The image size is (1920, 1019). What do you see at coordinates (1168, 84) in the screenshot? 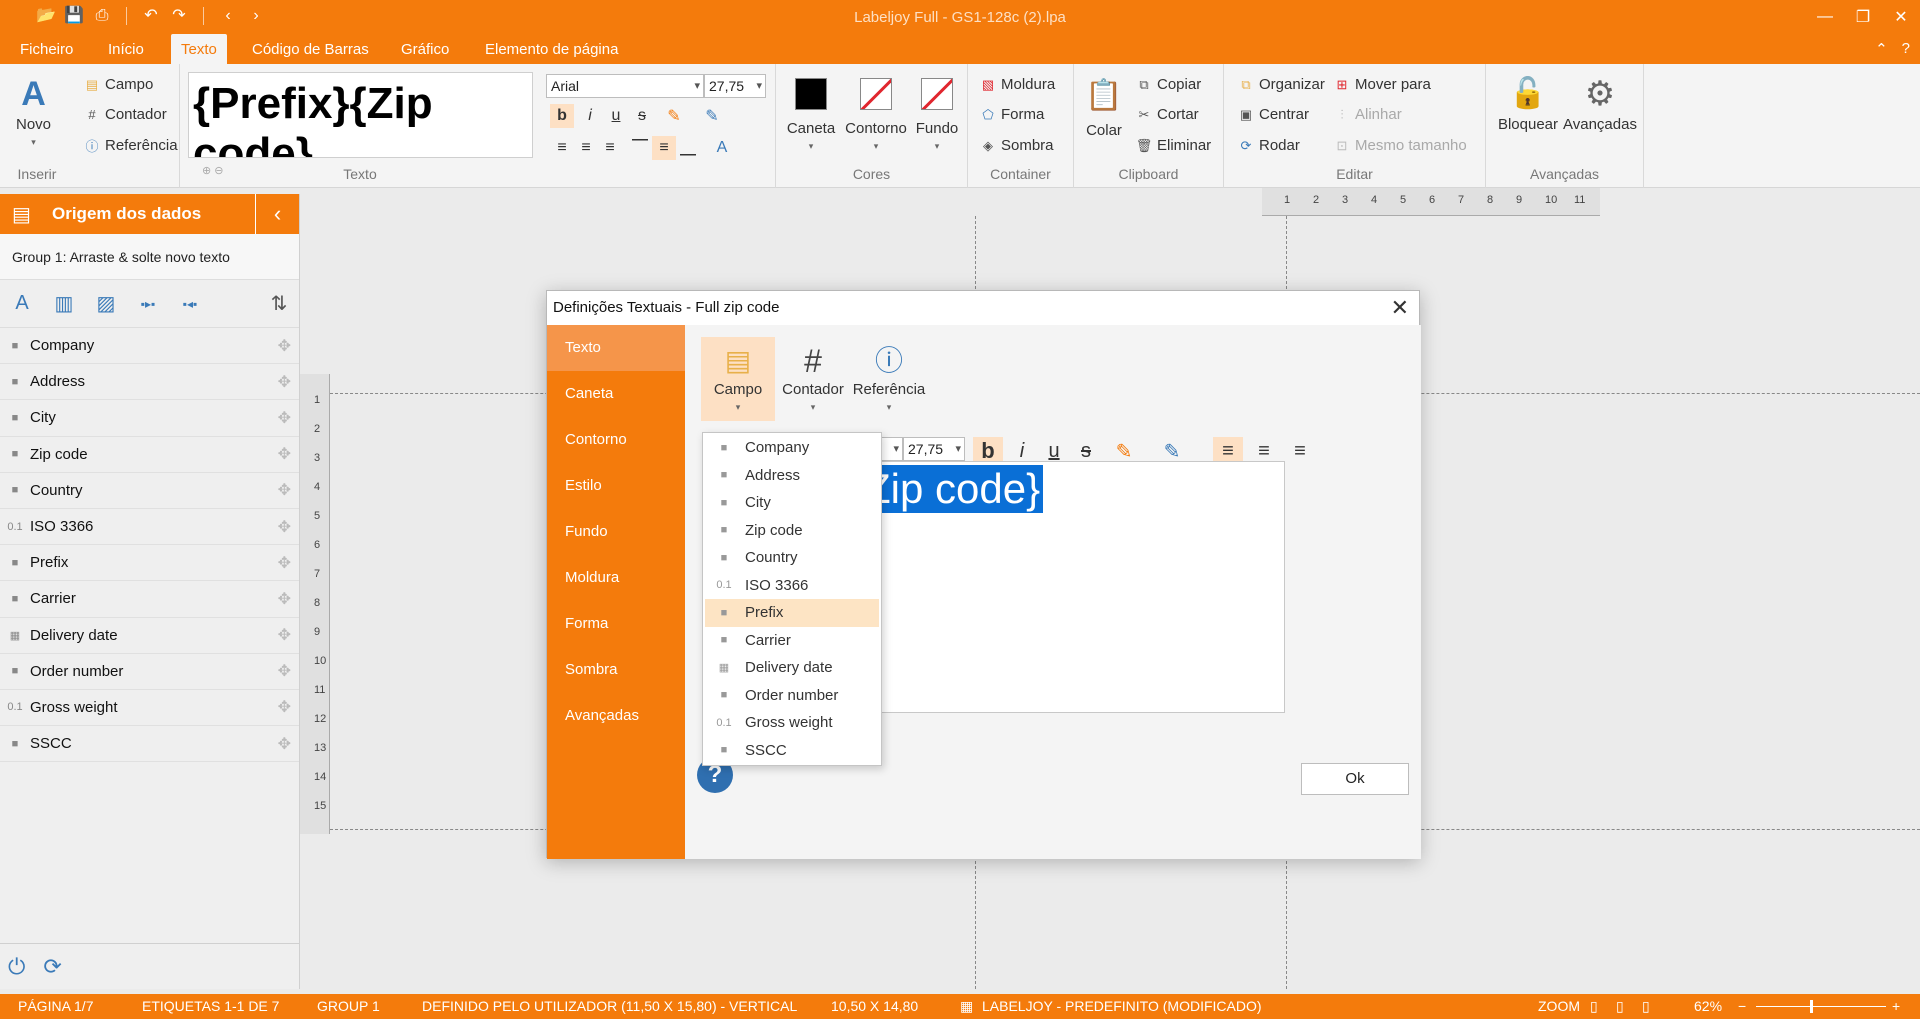
I see `copiar-button: ⧉ Copiar` at bounding box center [1168, 84].